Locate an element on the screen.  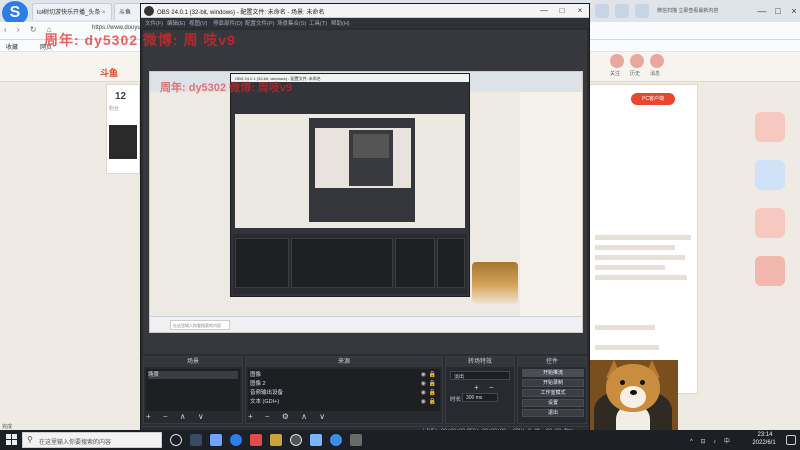
menu-view: 视图(V) is located at coordinates (198, 23).